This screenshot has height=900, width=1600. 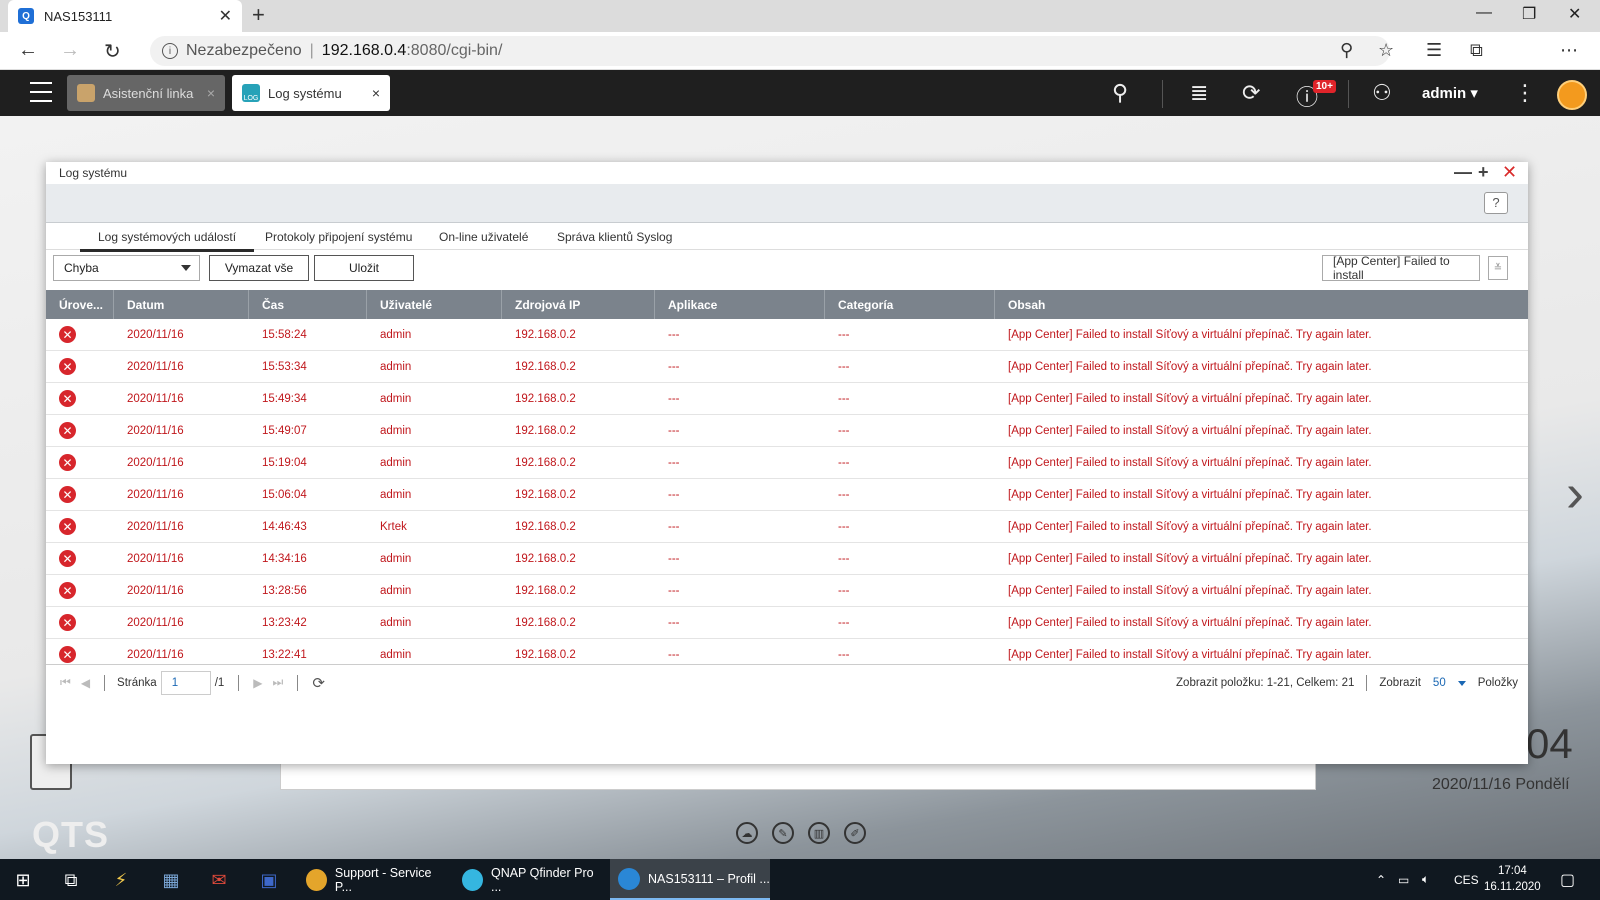 What do you see at coordinates (308, 304) in the screenshot?
I see `col-time: Čas` at bounding box center [308, 304].